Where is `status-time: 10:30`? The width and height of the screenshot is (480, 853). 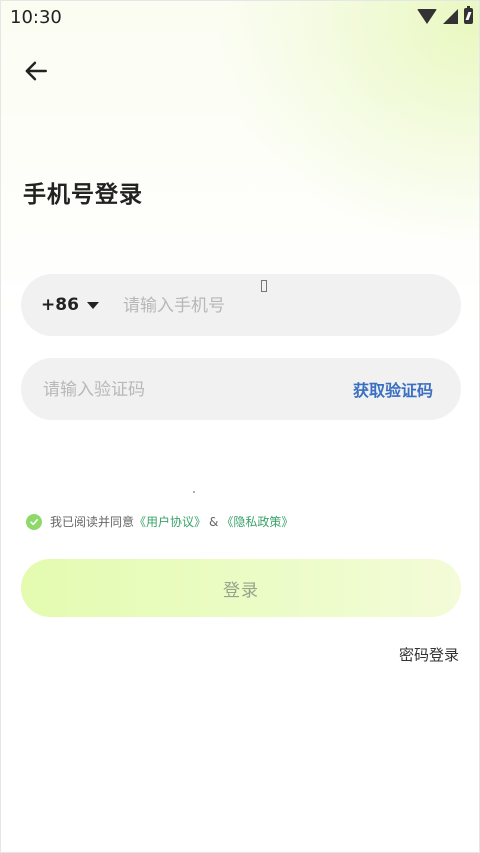
status-time: 10:30 is located at coordinates (36, 17).